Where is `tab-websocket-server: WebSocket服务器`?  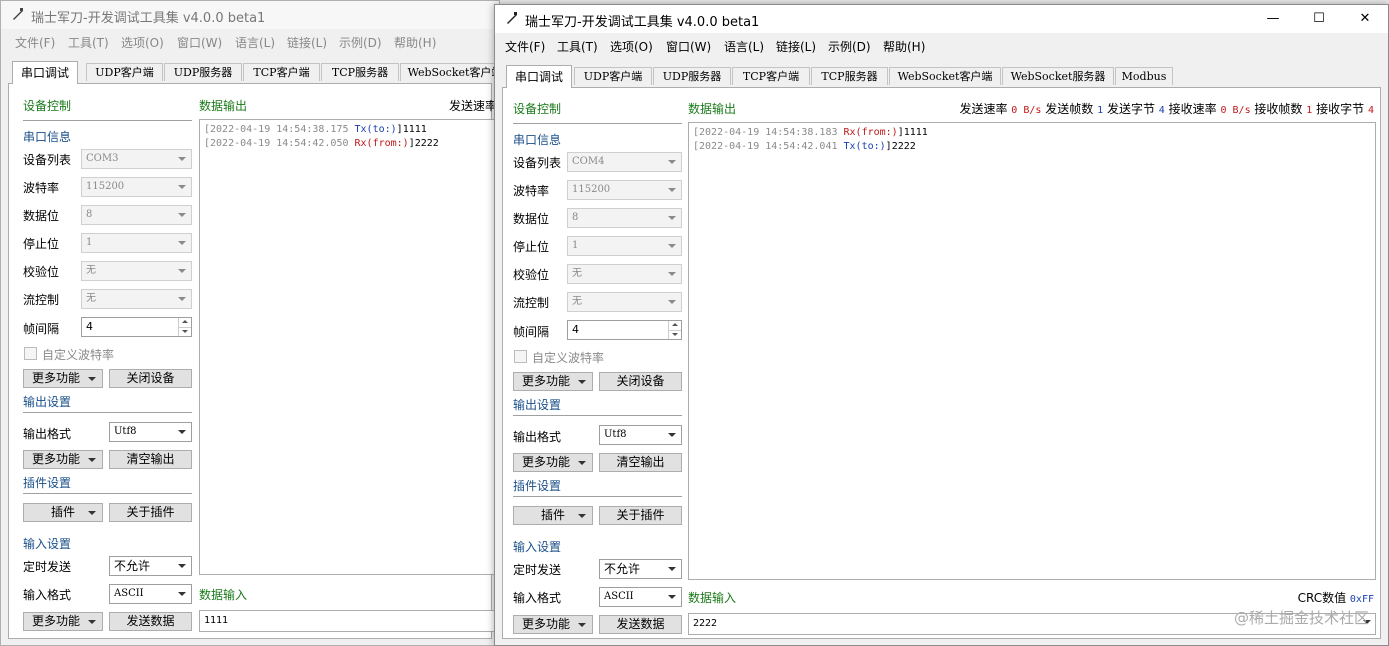 tab-websocket-server: WebSocket服务器 is located at coordinates (1058, 76).